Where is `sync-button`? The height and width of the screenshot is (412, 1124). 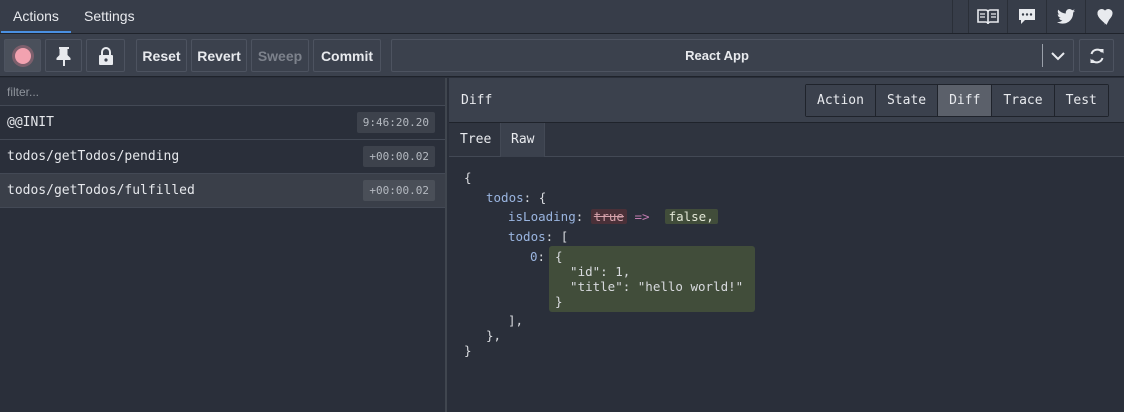 sync-button is located at coordinates (1096, 55).